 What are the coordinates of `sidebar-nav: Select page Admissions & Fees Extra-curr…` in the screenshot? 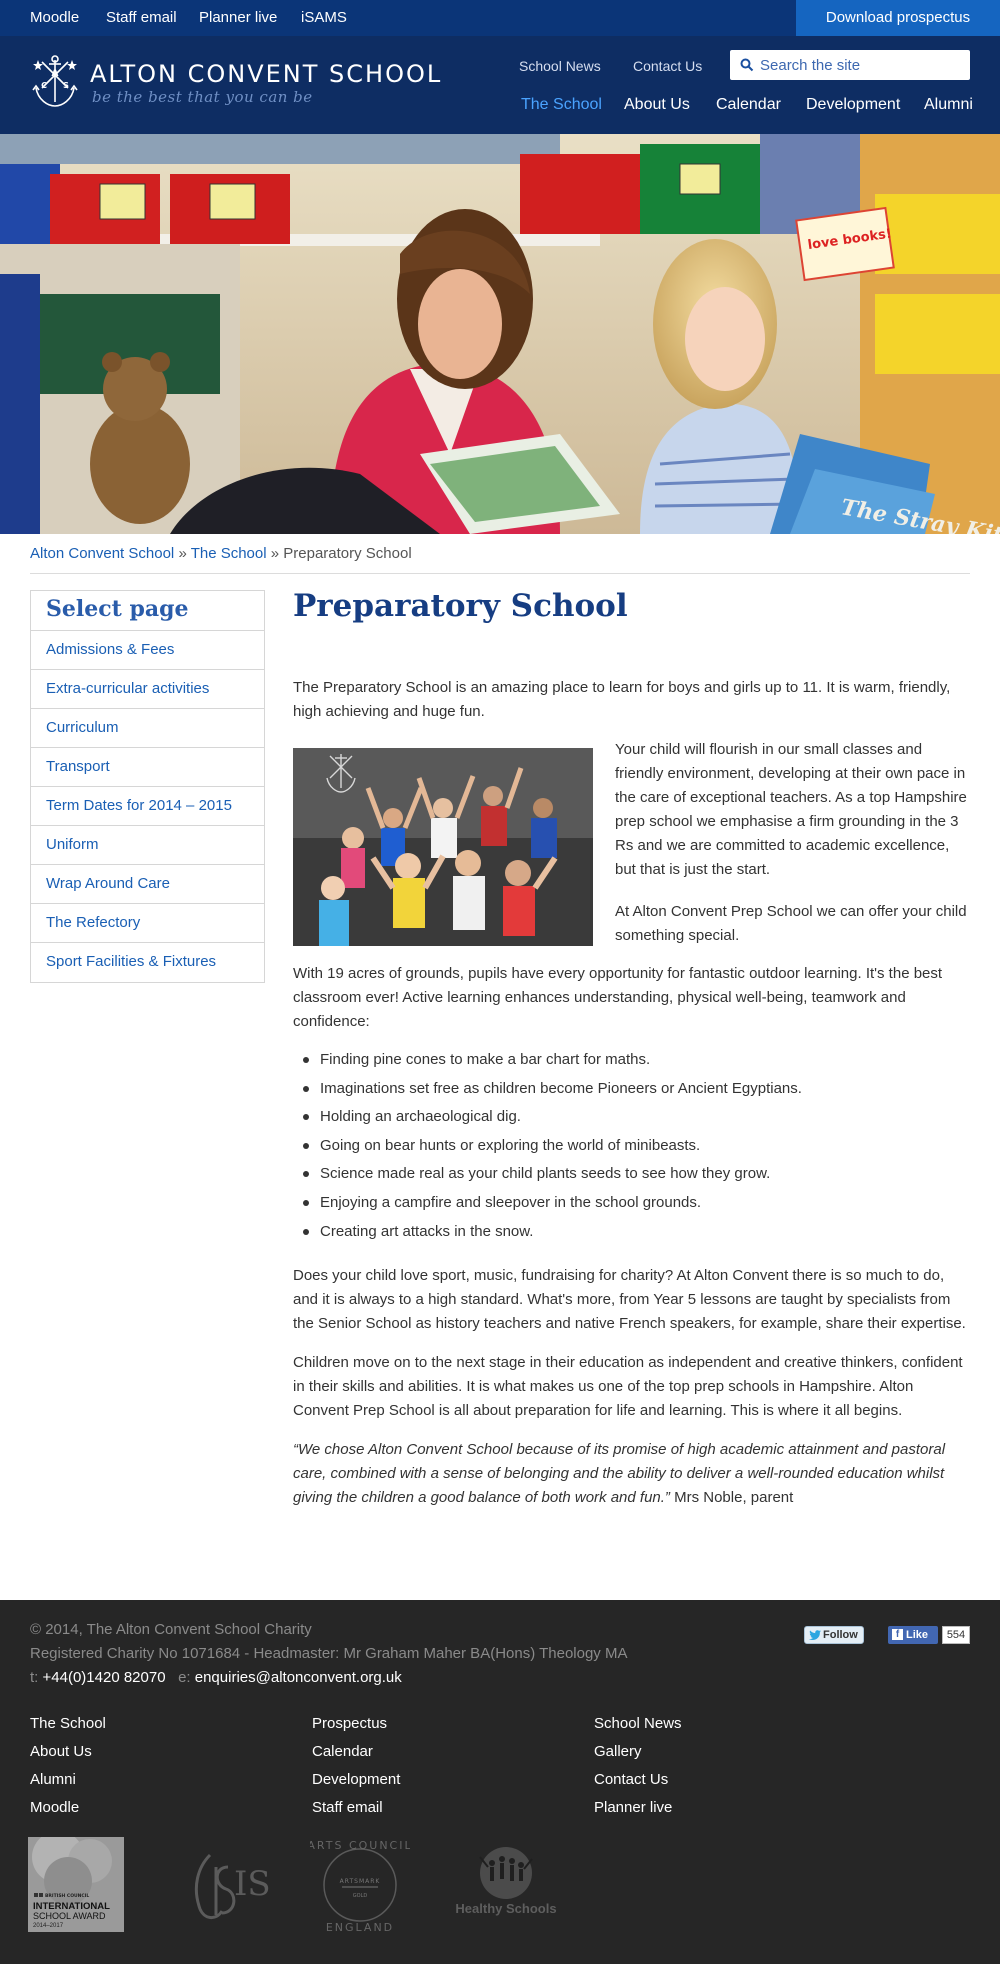 It's located at (147, 786).